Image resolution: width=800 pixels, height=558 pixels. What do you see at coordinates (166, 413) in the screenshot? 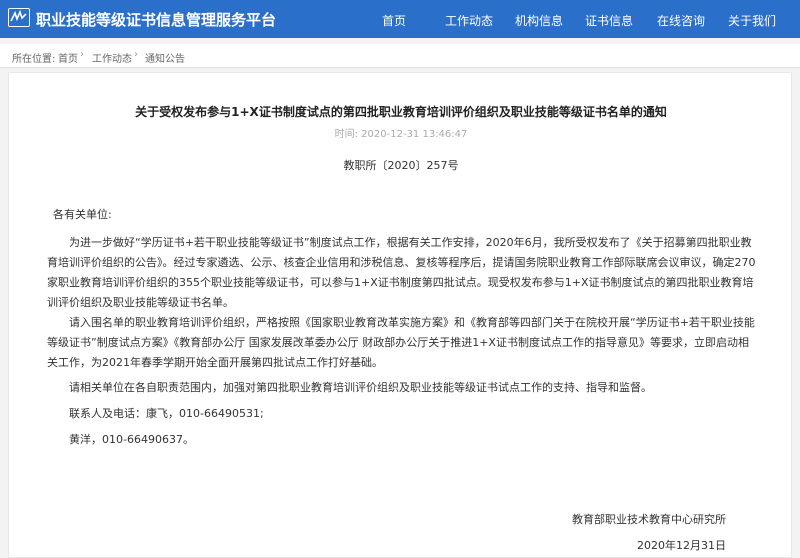
I see `contact-line-1: 联系人及电话：康飞，010-66490531;` at bounding box center [166, 413].